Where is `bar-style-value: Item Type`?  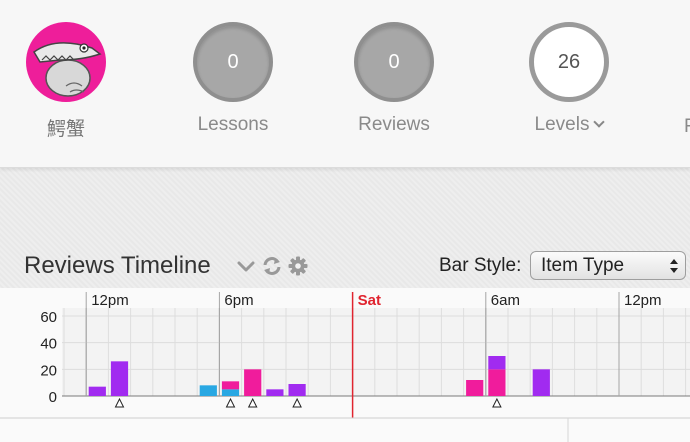 bar-style-value: Item Type is located at coordinates (583, 265).